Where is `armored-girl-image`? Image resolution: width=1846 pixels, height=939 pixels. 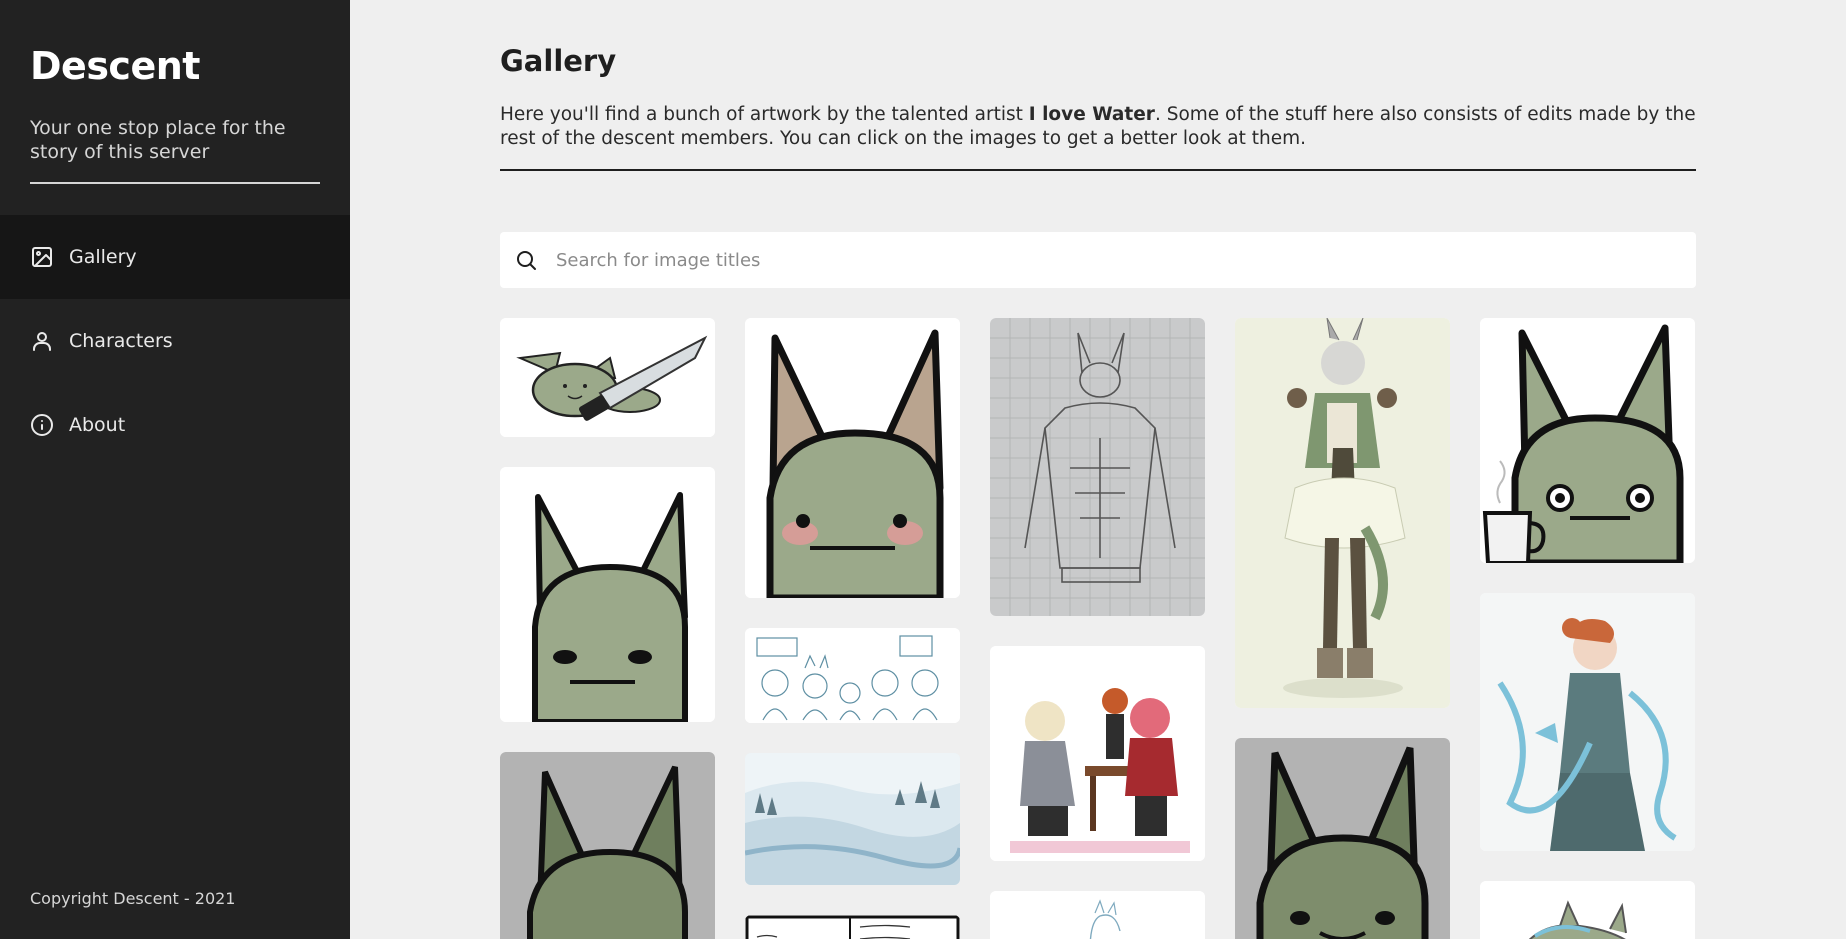 armored-girl-image is located at coordinates (1342, 513).